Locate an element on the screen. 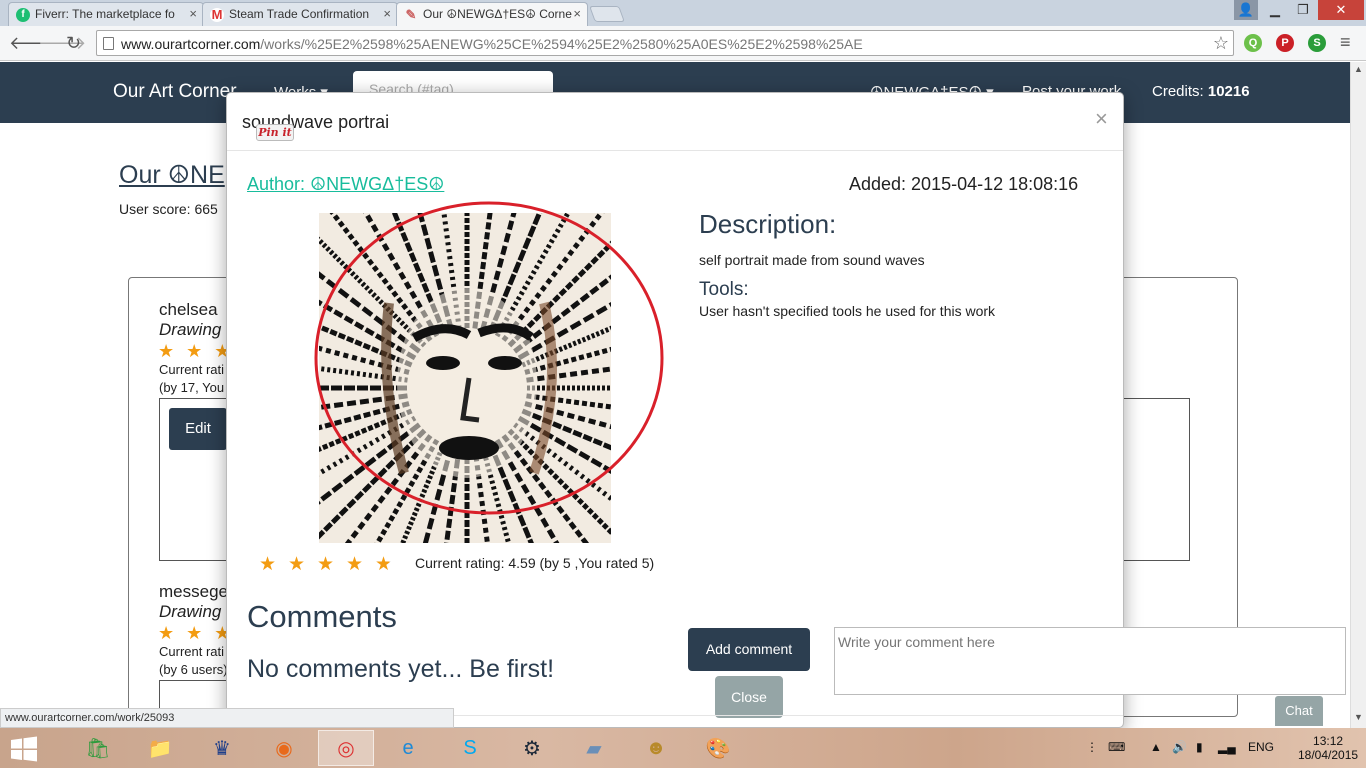  reload-icon: ↻ is located at coordinates (73, 43).